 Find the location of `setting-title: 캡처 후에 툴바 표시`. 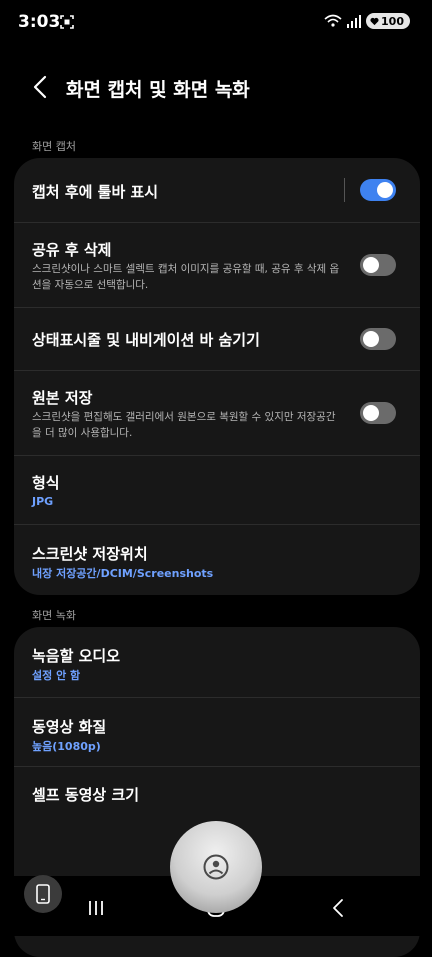

setting-title: 캡처 후에 툴바 표시 is located at coordinates (95, 192).